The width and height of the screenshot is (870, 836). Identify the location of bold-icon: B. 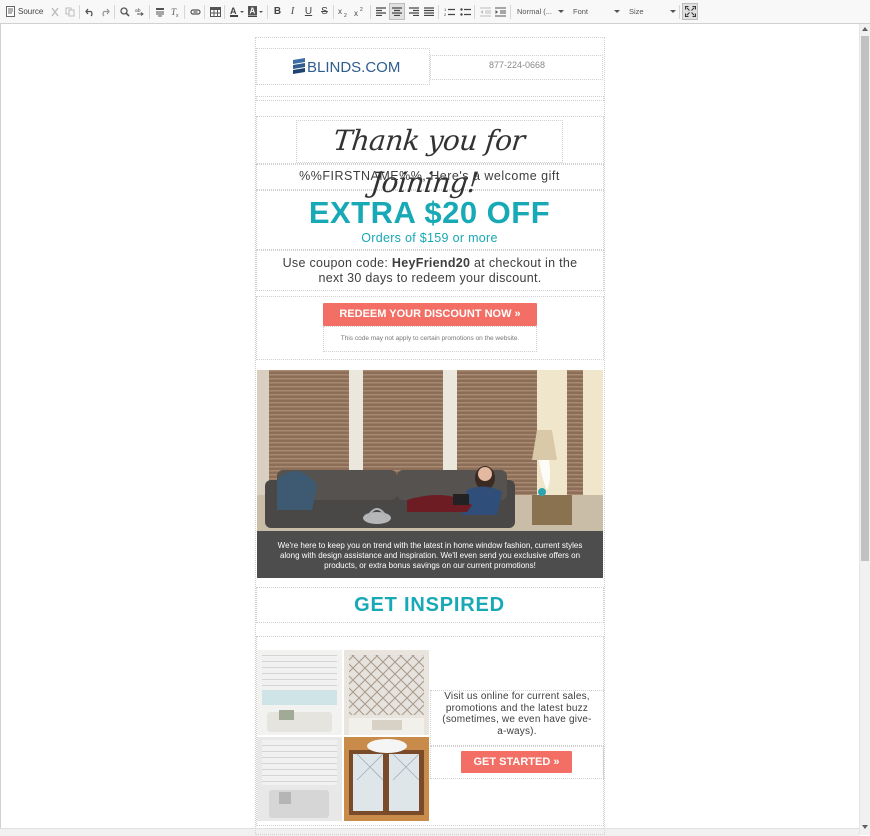
(277, 11).